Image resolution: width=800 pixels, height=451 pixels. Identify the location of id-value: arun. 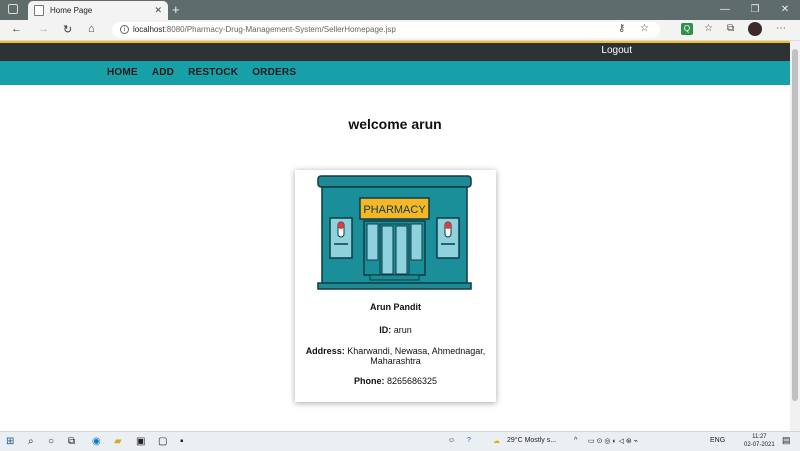
(402, 330).